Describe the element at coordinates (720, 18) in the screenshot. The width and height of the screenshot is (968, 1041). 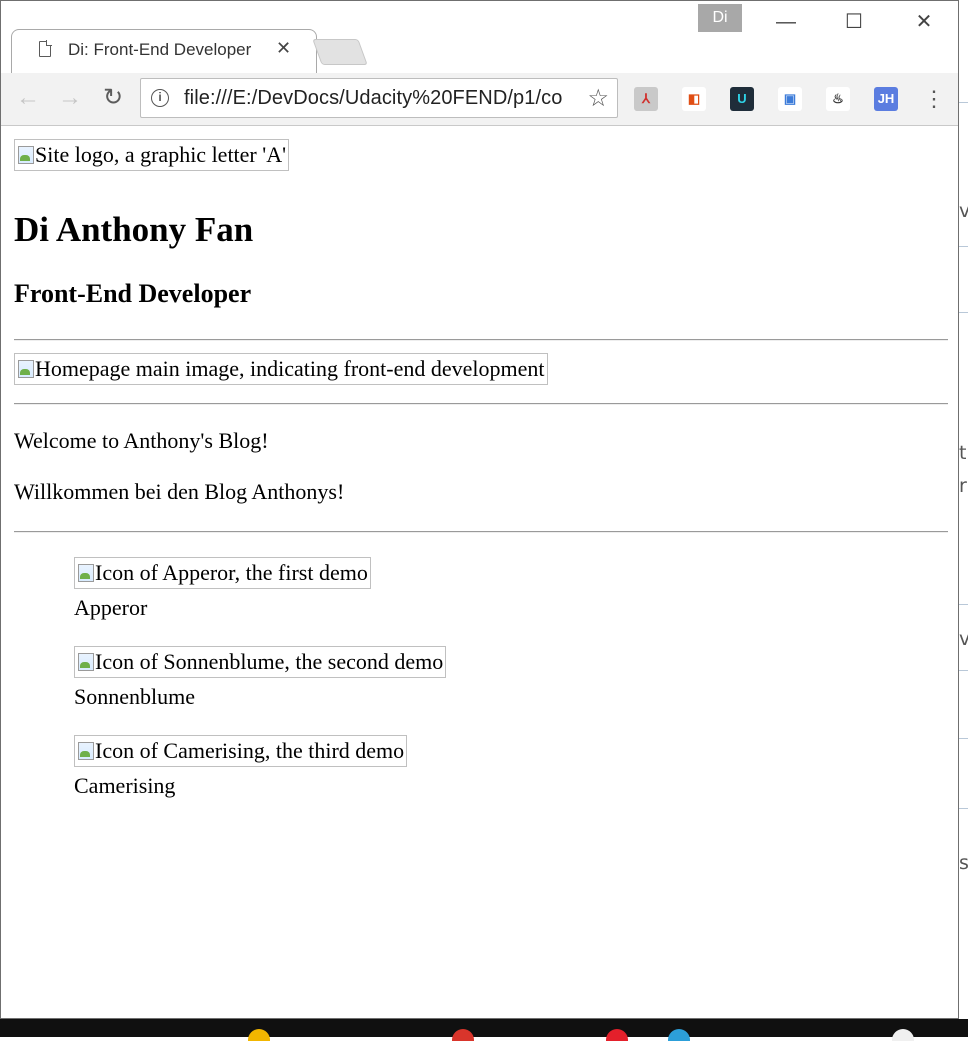
I see `profile-button: Di` at that location.